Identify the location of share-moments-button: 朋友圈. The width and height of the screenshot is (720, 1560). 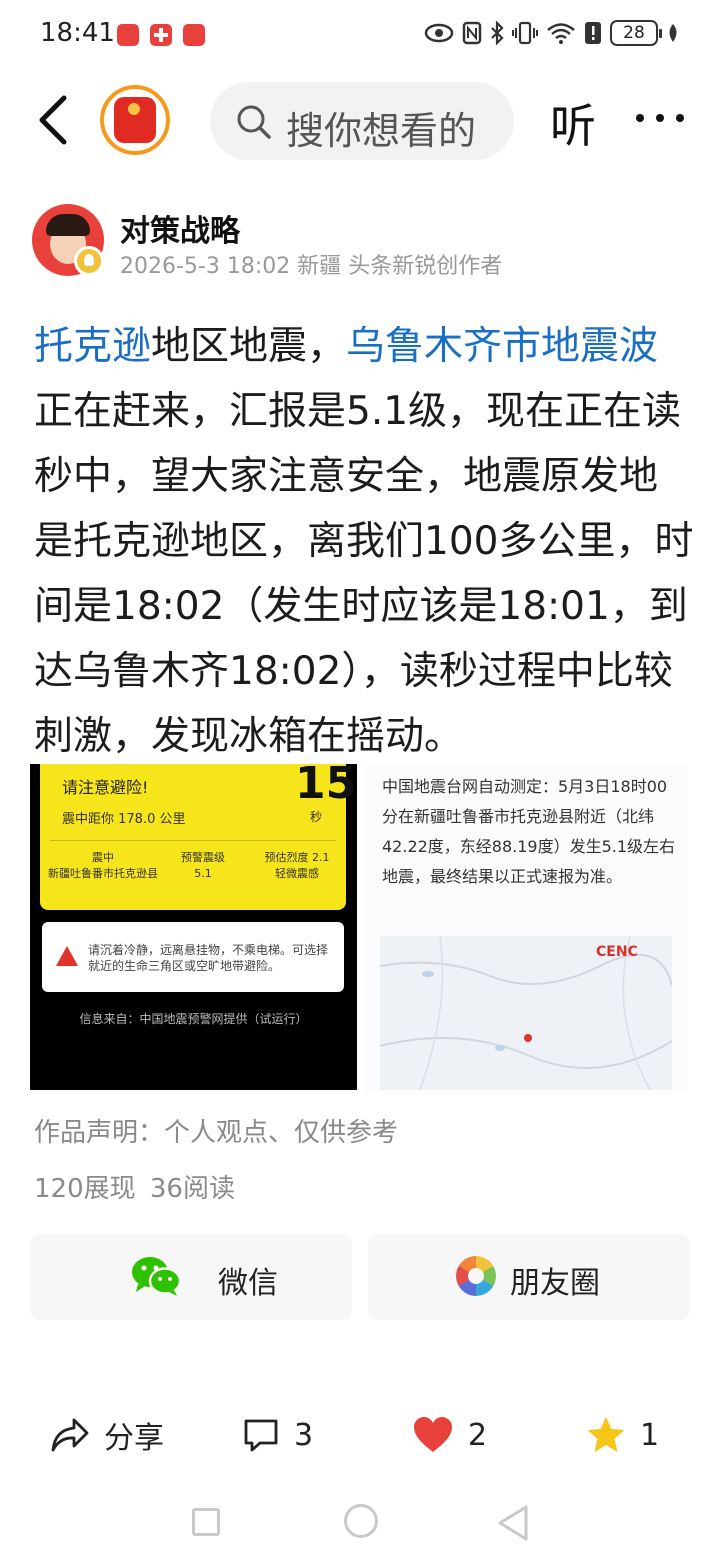
(529, 1277).